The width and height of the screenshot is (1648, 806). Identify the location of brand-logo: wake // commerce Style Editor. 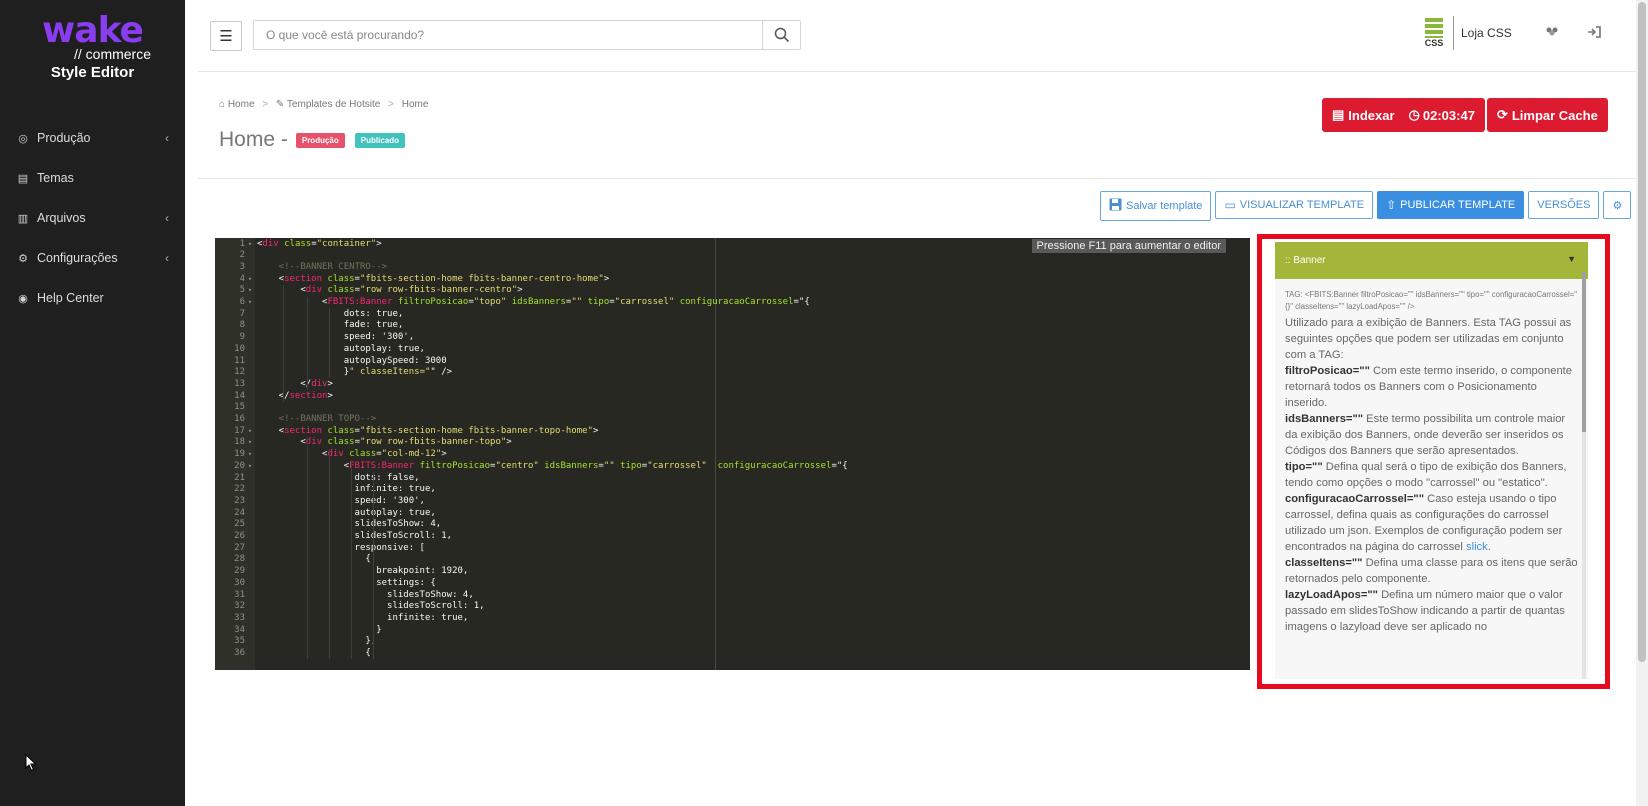
(92, 47).